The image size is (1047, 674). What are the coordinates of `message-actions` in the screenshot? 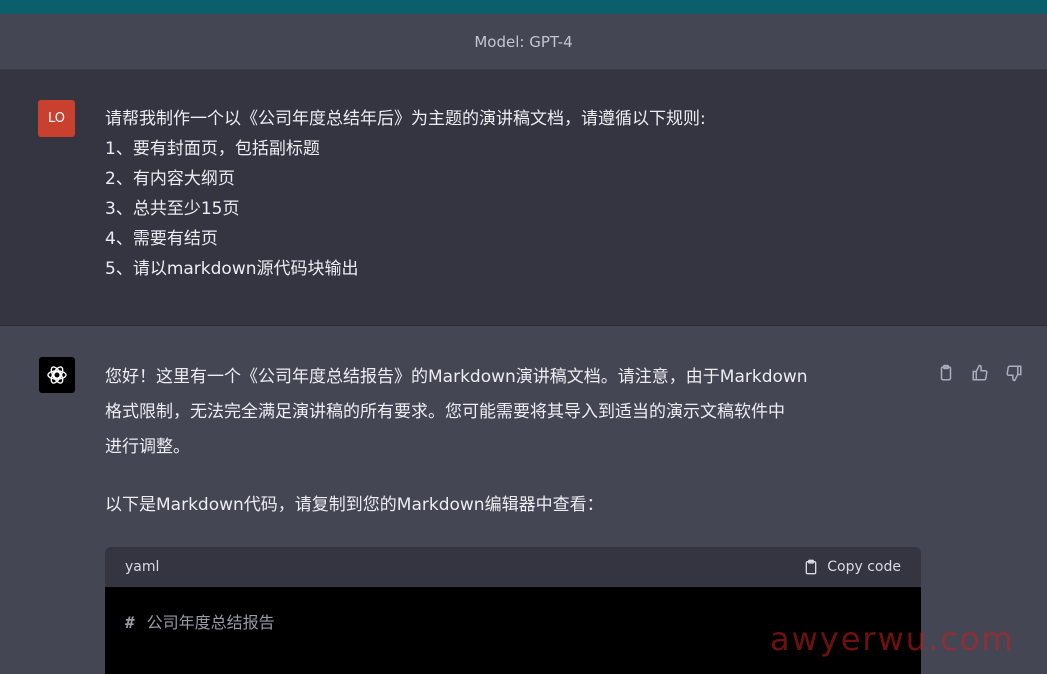 It's located at (982, 373).